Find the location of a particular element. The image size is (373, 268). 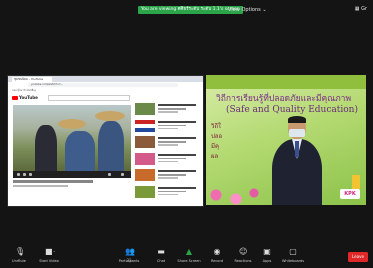

participants-button: 👥33 Participants is located at coordinates (129, 255).